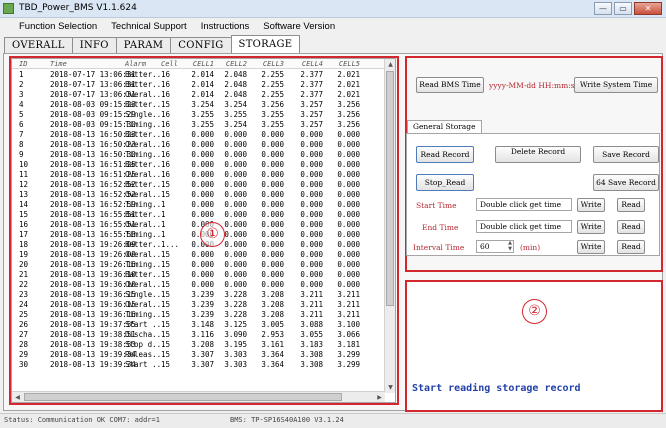 The height and width of the screenshot is (428, 666). I want to click on tab-param: PARAM, so click(143, 45).